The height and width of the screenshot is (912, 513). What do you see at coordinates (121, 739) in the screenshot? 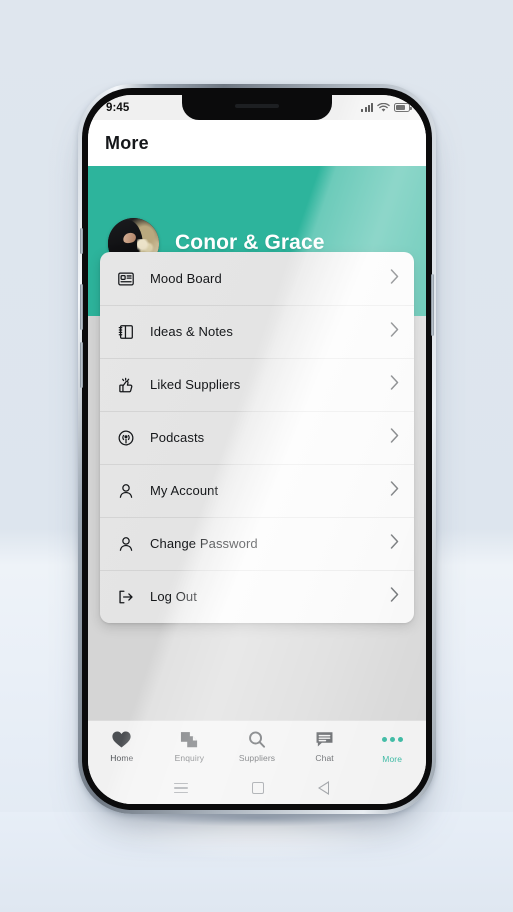
I see `heart-icon` at bounding box center [121, 739].